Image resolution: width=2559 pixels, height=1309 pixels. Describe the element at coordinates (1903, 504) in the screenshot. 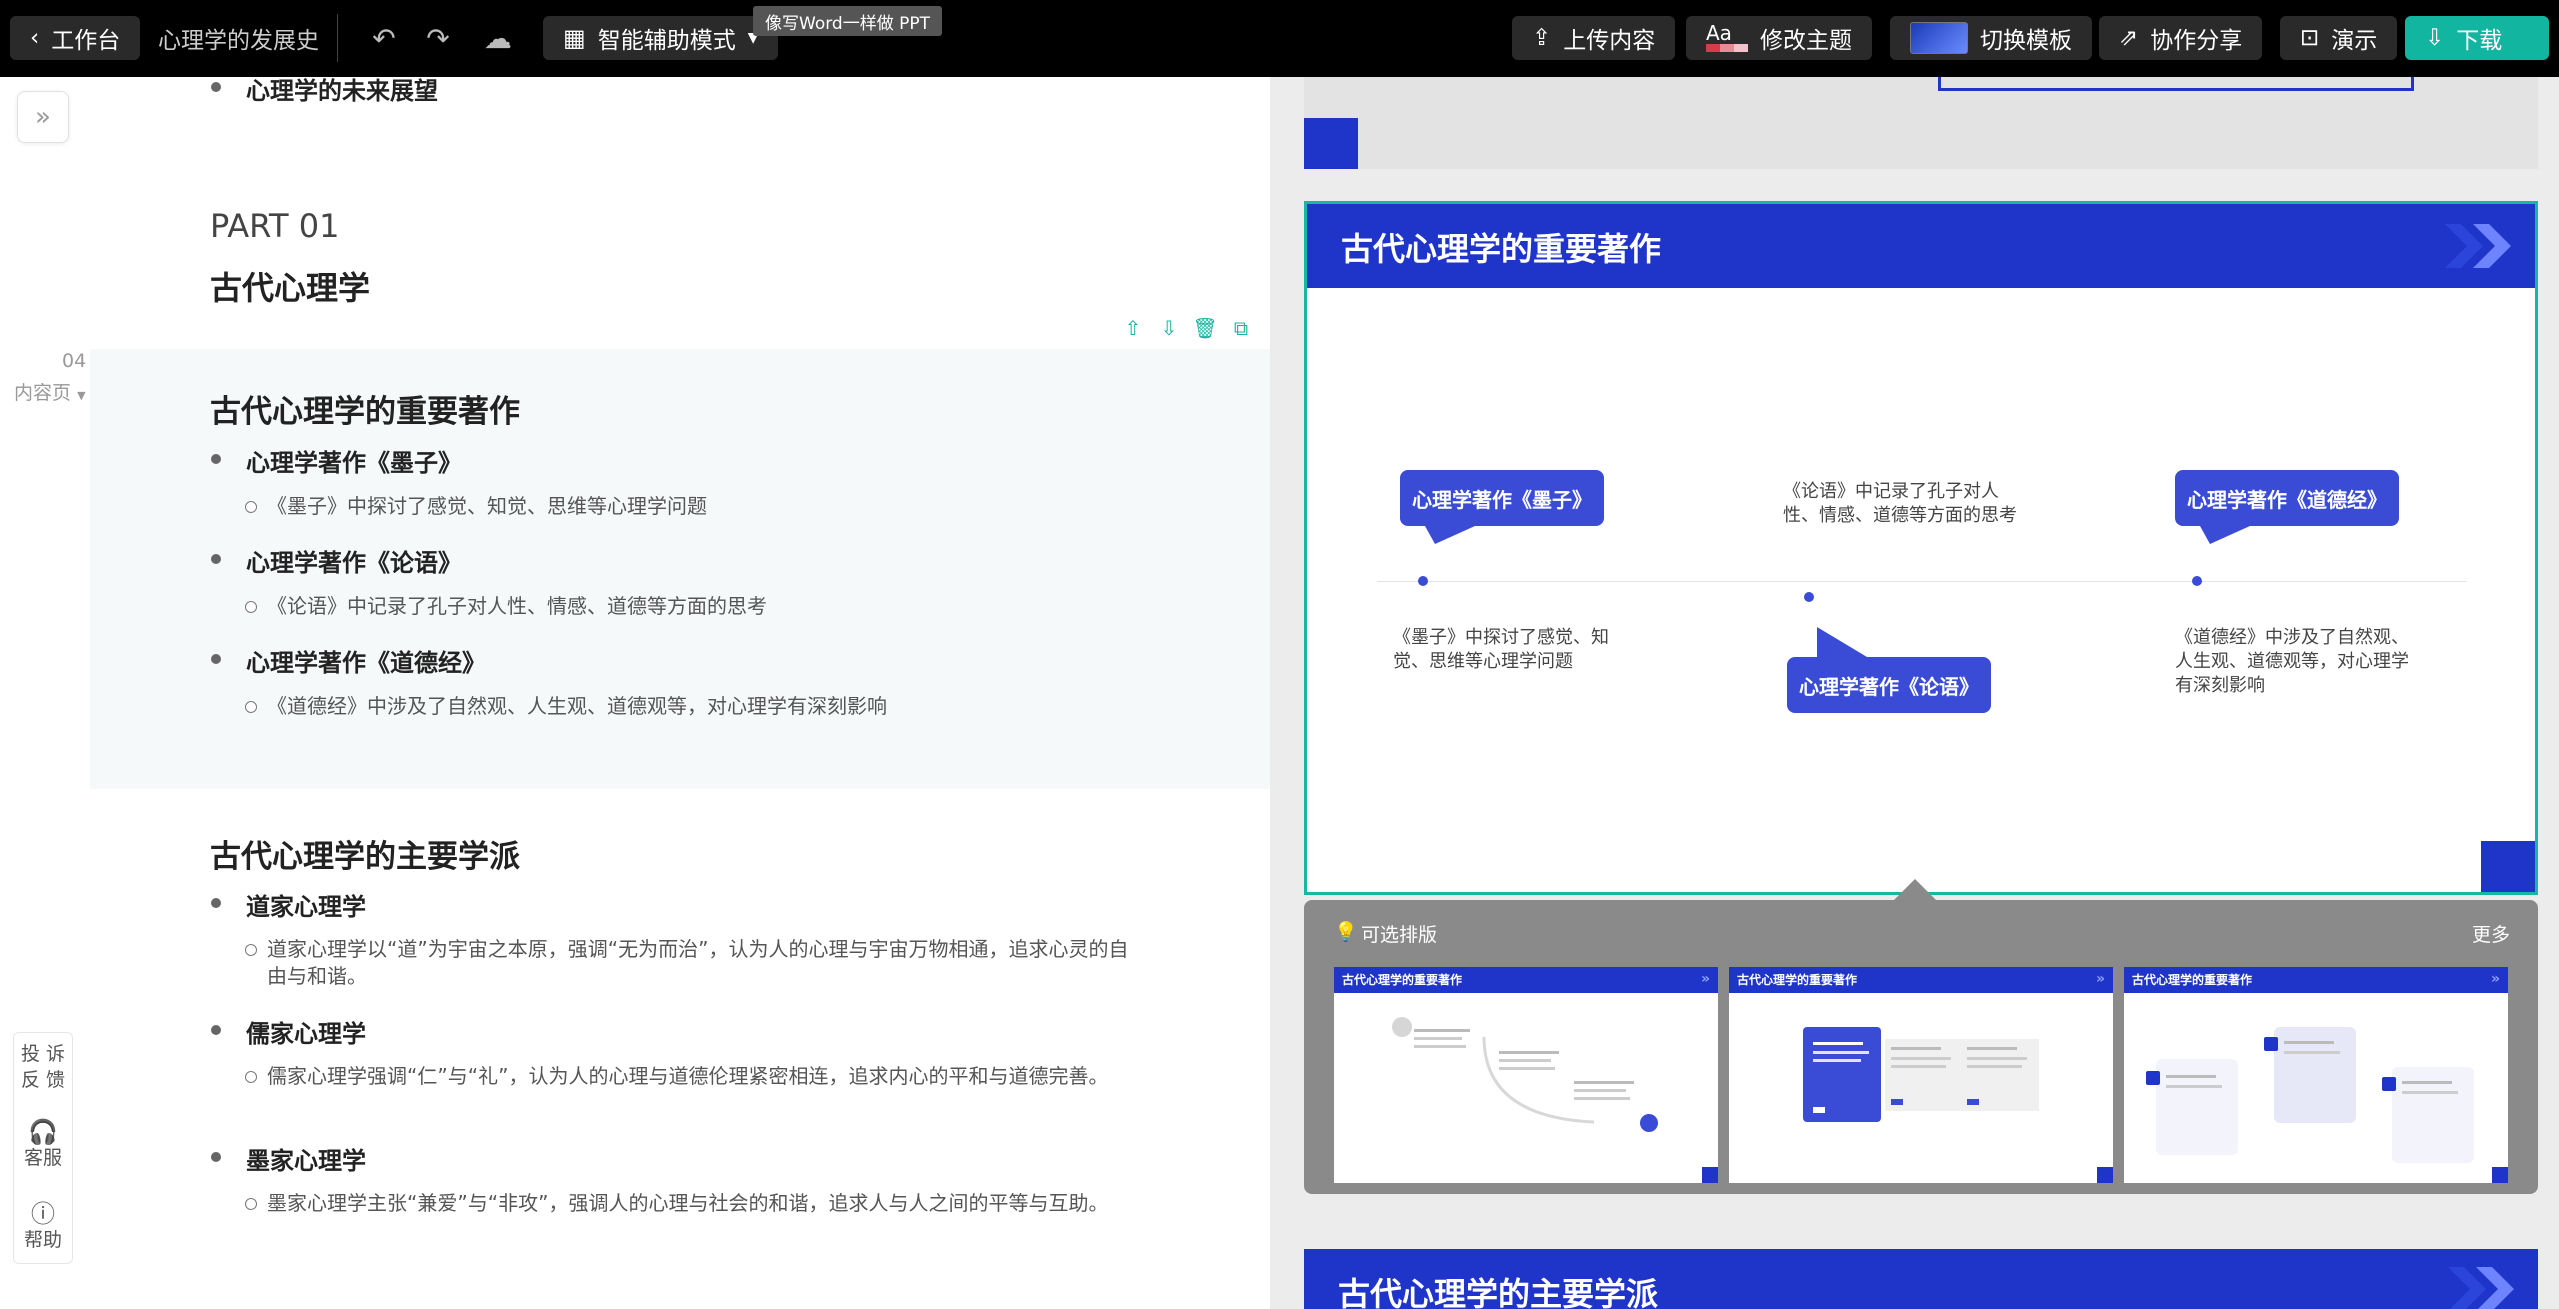

I see `slide-text-lunyu: 《论语》中记录了孔子对人性、情感、道德等方面的思考` at that location.